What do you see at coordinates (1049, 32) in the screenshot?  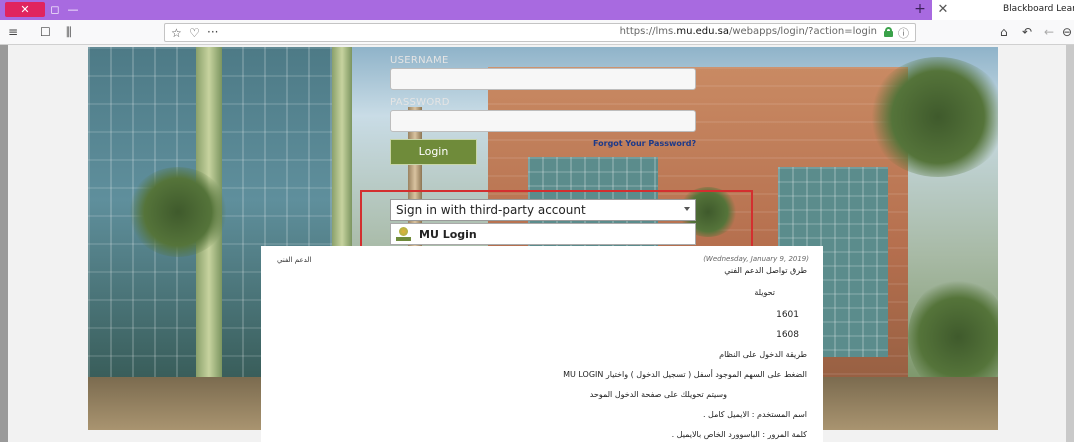 I see `back-arrow-icon: ←` at bounding box center [1049, 32].